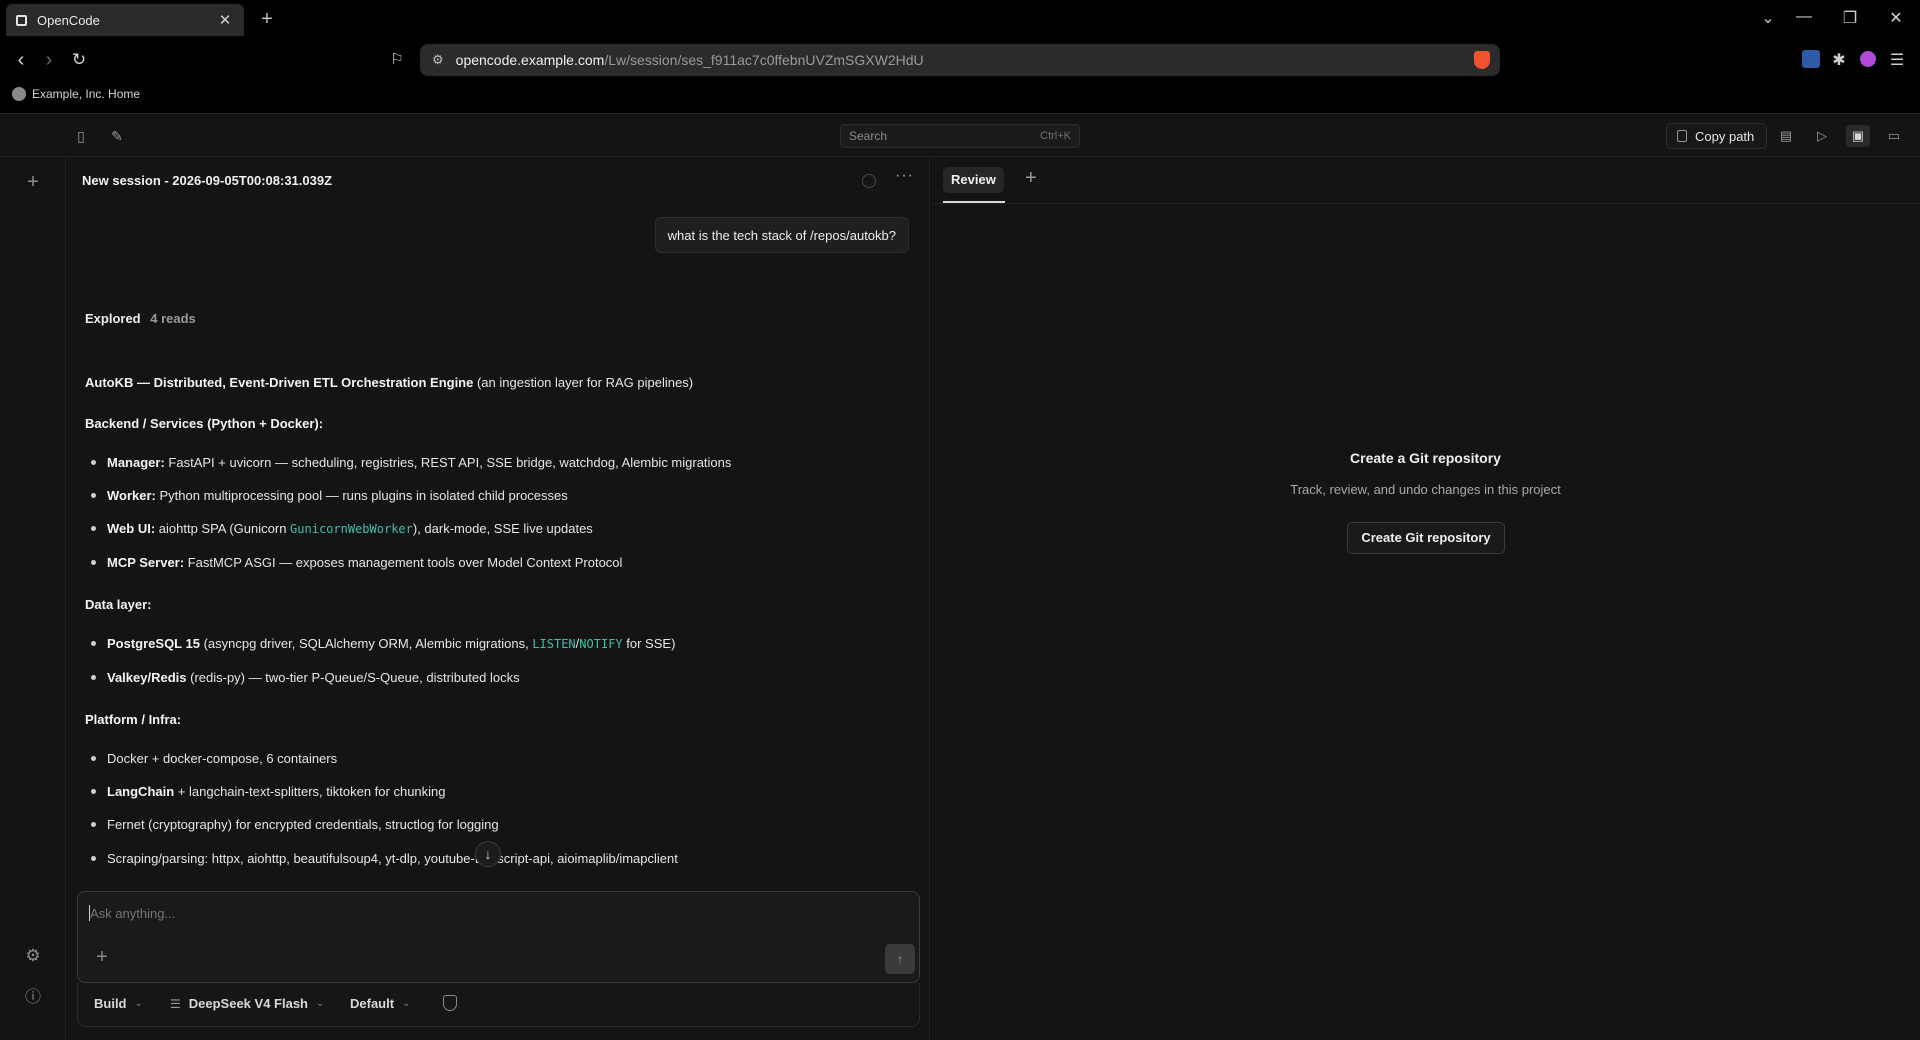  What do you see at coordinates (450, 1003) in the screenshot?
I see `permissions-shield-icon` at bounding box center [450, 1003].